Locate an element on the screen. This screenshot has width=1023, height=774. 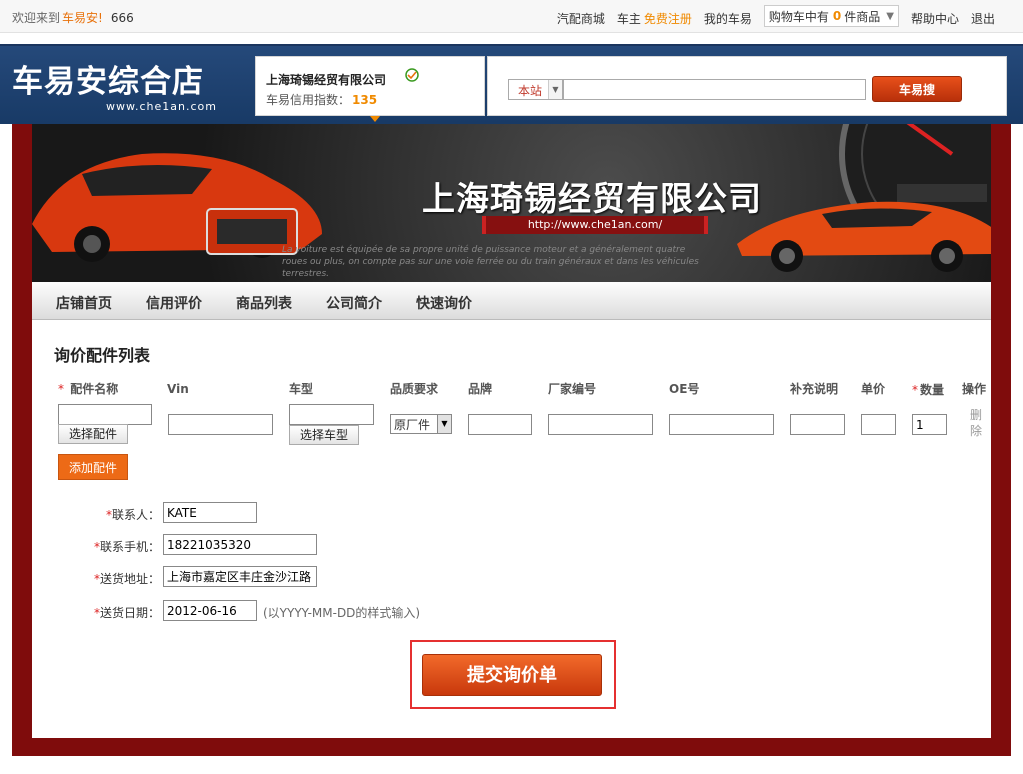
col-price: 单价 is located at coordinates (873, 389).